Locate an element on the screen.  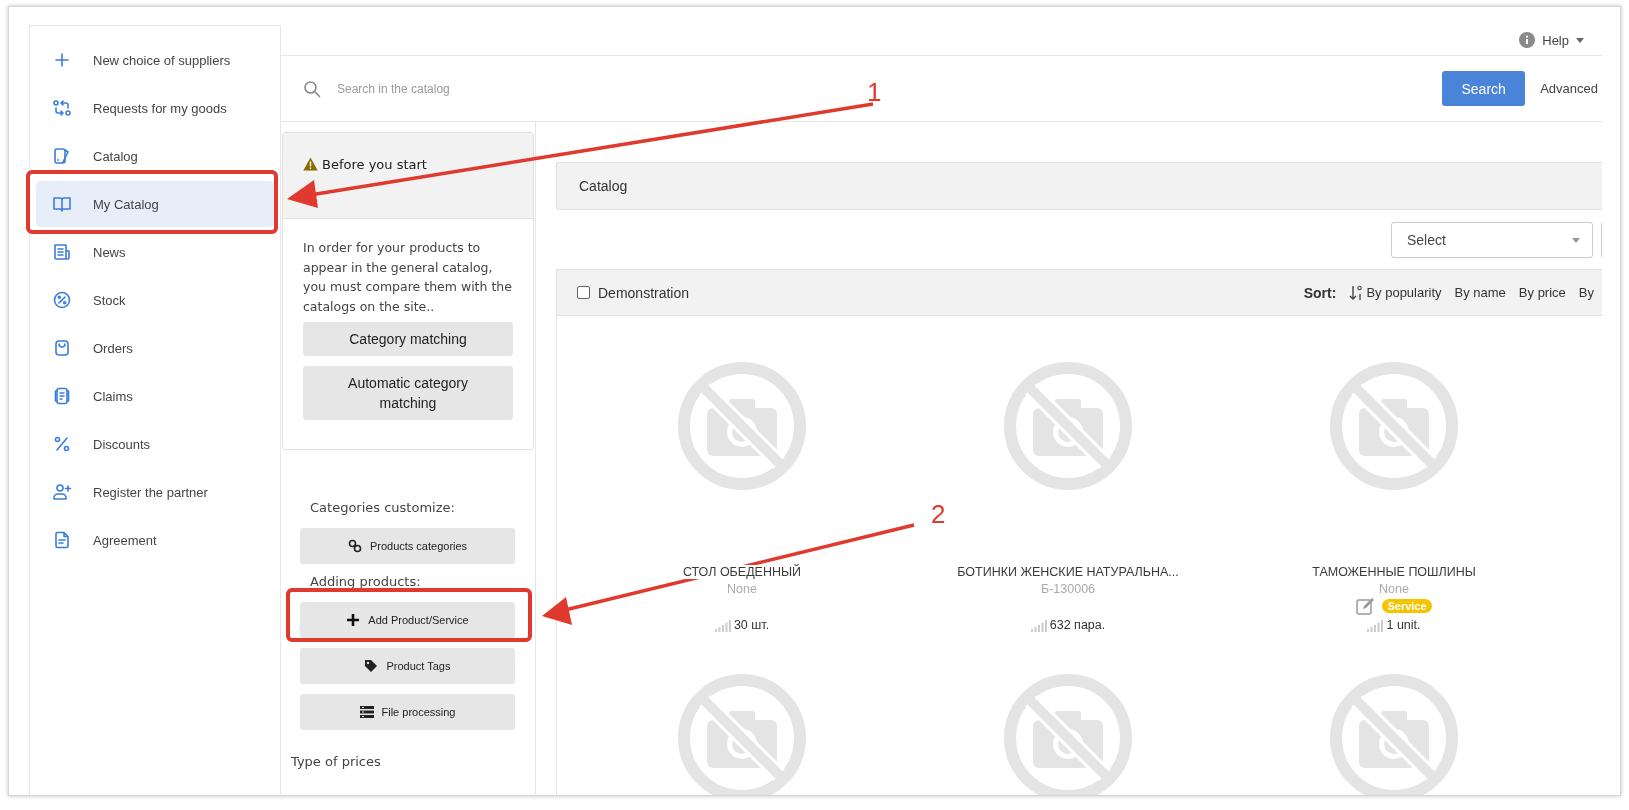
product-quantity: 1 unit. is located at coordinates (1403, 625).